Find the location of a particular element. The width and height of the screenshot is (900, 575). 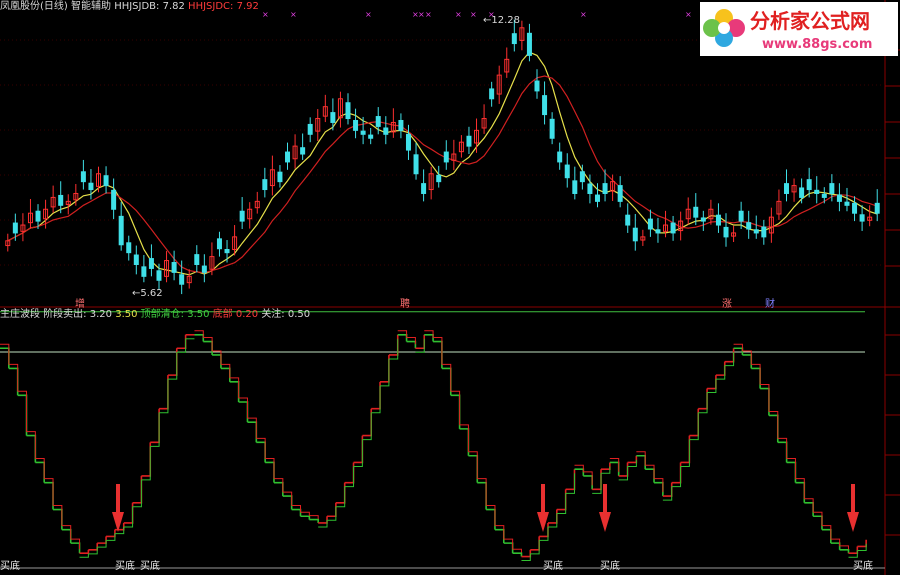

panel-name: 主庄波段 is located at coordinates (20, 314).